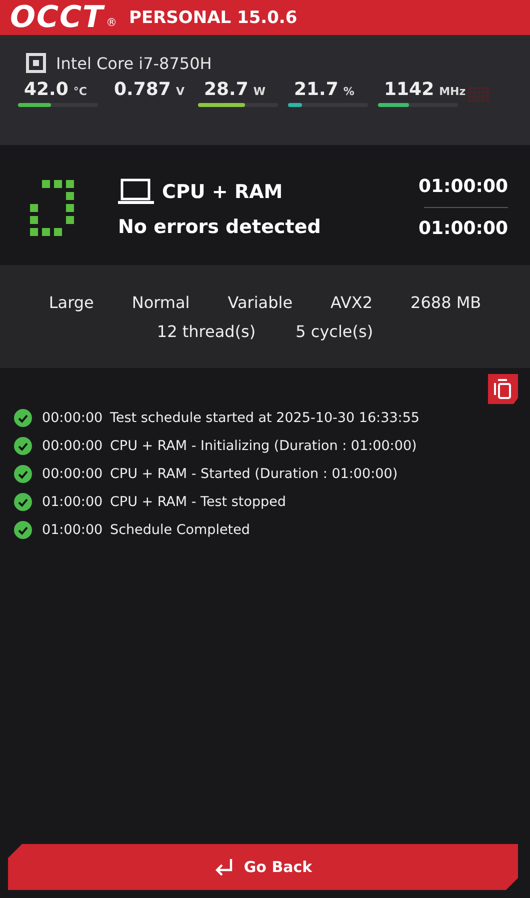  What do you see at coordinates (409, 89) in the screenshot?
I see `sensor-value: 1142` at bounding box center [409, 89].